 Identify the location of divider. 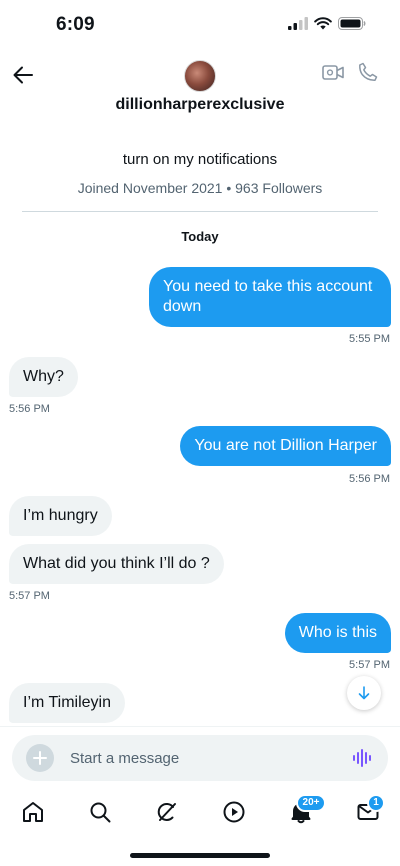
(200, 211).